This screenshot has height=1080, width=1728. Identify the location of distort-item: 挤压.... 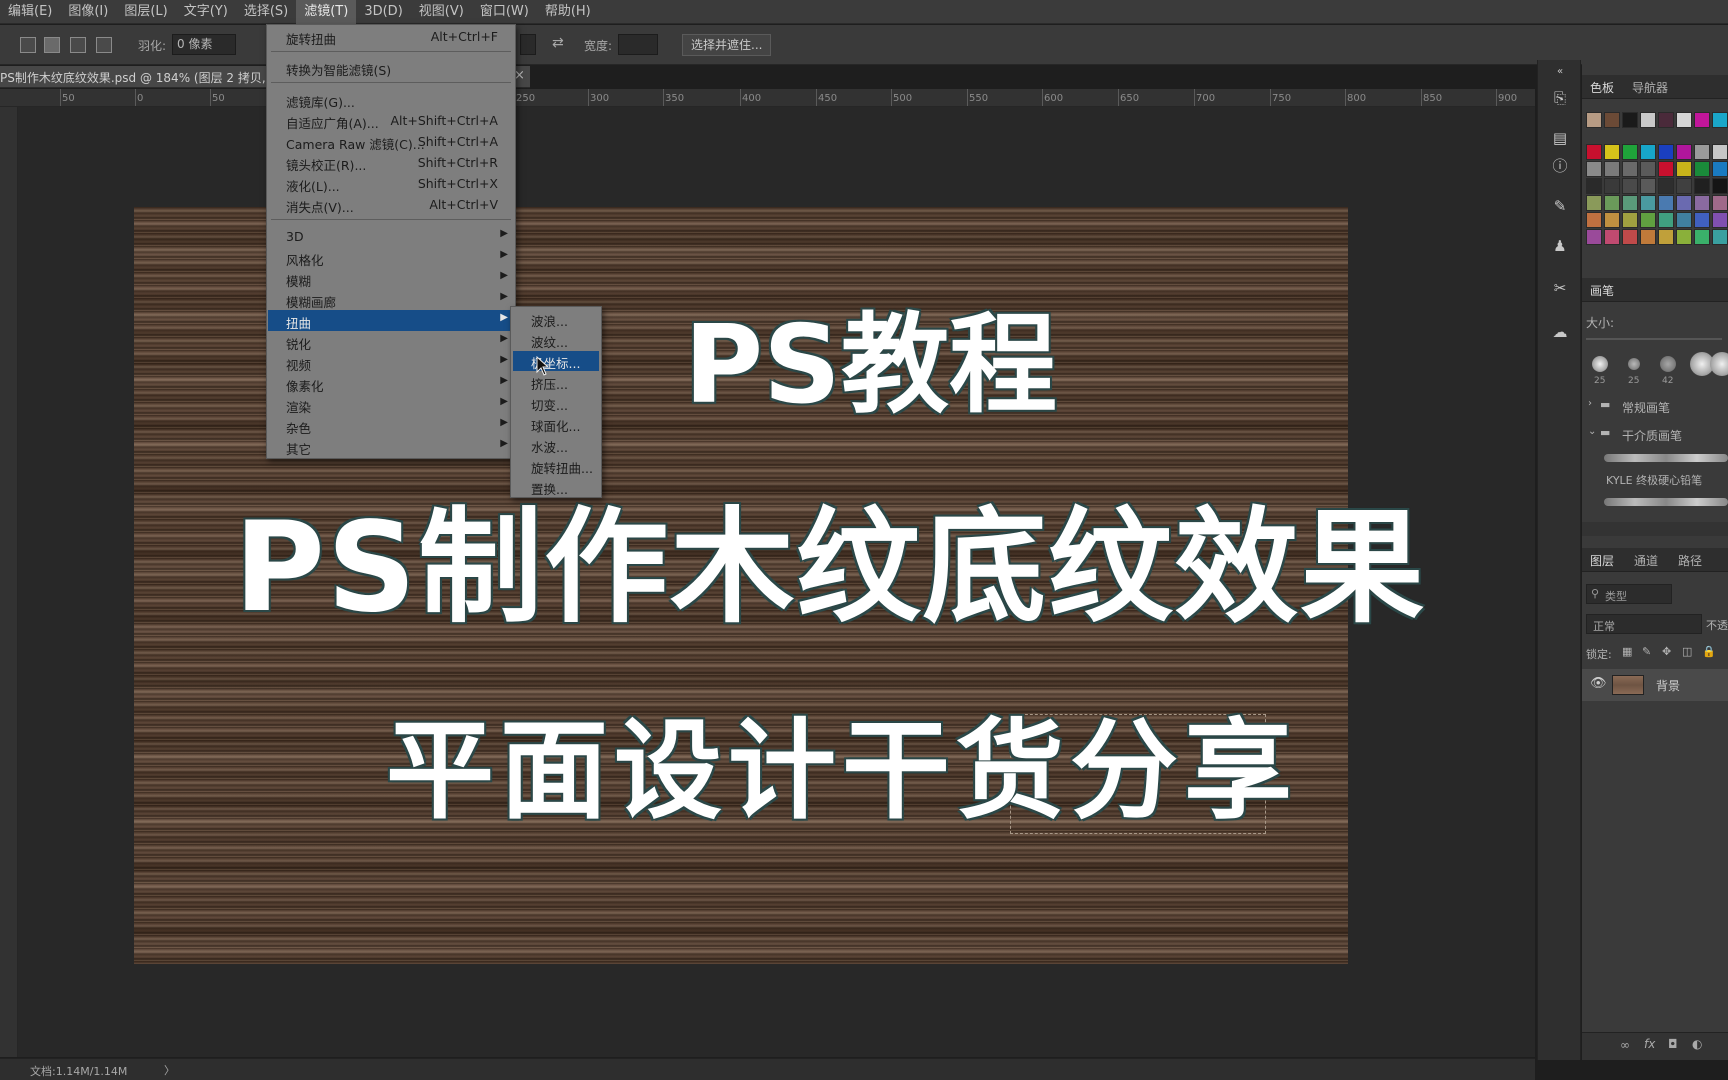
(556, 382).